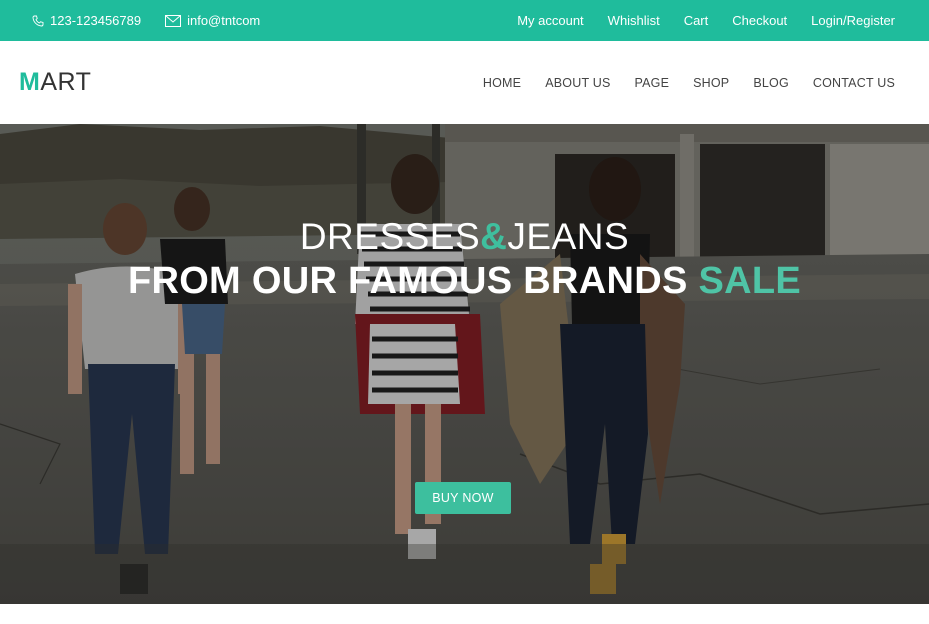 Image resolution: width=929 pixels, height=624 pixels. I want to click on phone-number: 123-123456789, so click(96, 20).